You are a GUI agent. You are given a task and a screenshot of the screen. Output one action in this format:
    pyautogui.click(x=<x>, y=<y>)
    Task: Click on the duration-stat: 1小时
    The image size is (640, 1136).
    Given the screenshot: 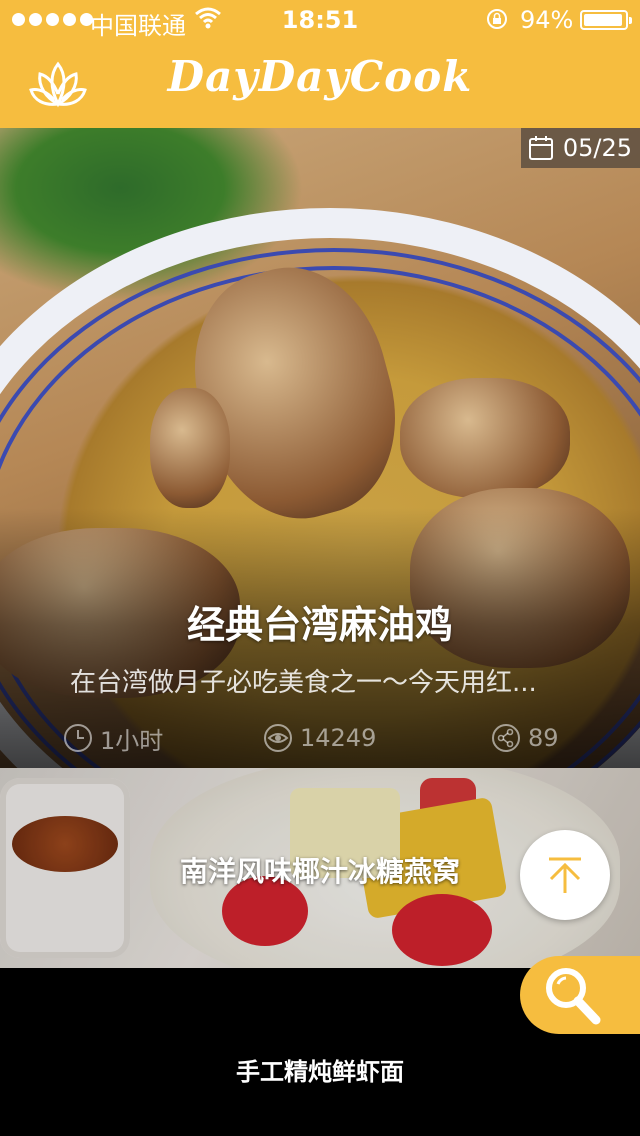 What is the action you would take?
    pyautogui.click(x=112, y=738)
    